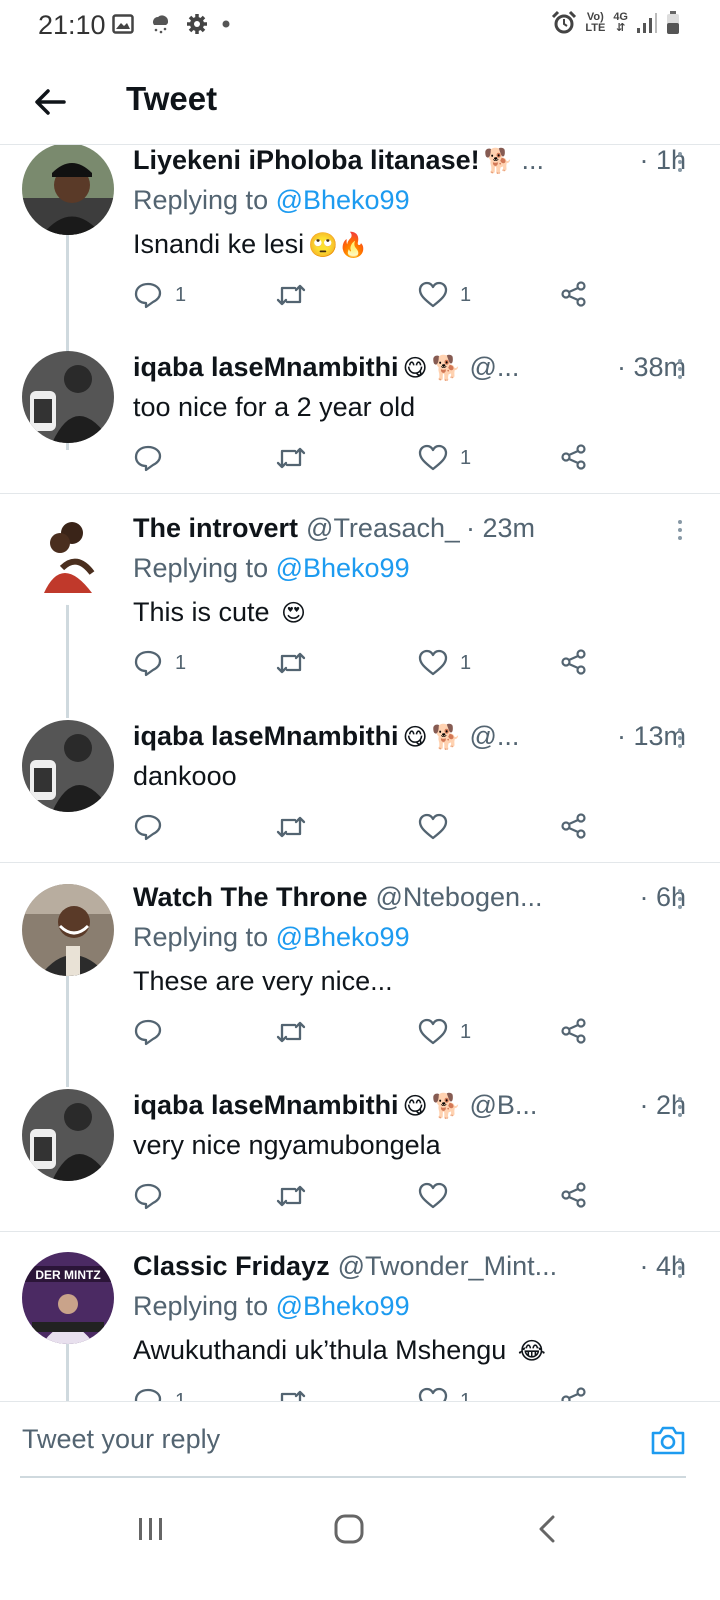 The width and height of the screenshot is (720, 1600). Describe the element at coordinates (668, 1440) in the screenshot. I see `camera-icon` at that location.